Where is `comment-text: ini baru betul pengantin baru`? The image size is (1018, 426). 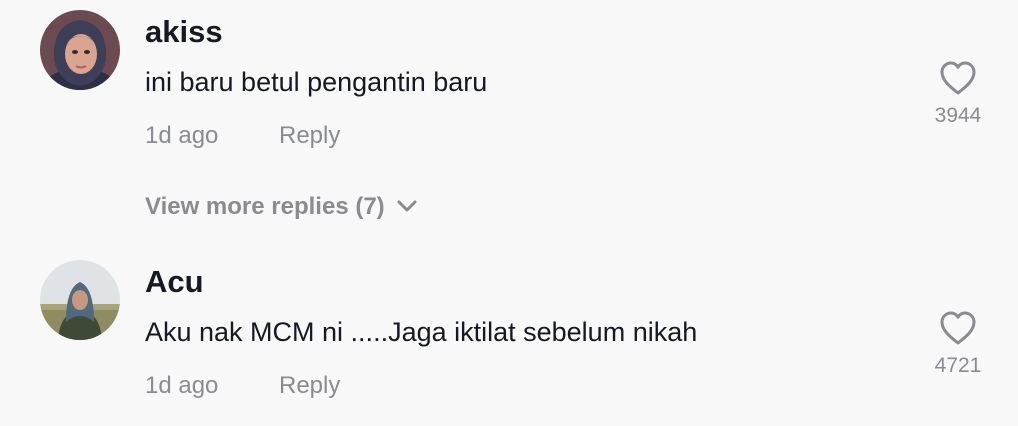 comment-text: ini baru betul pengantin baru is located at coordinates (316, 82).